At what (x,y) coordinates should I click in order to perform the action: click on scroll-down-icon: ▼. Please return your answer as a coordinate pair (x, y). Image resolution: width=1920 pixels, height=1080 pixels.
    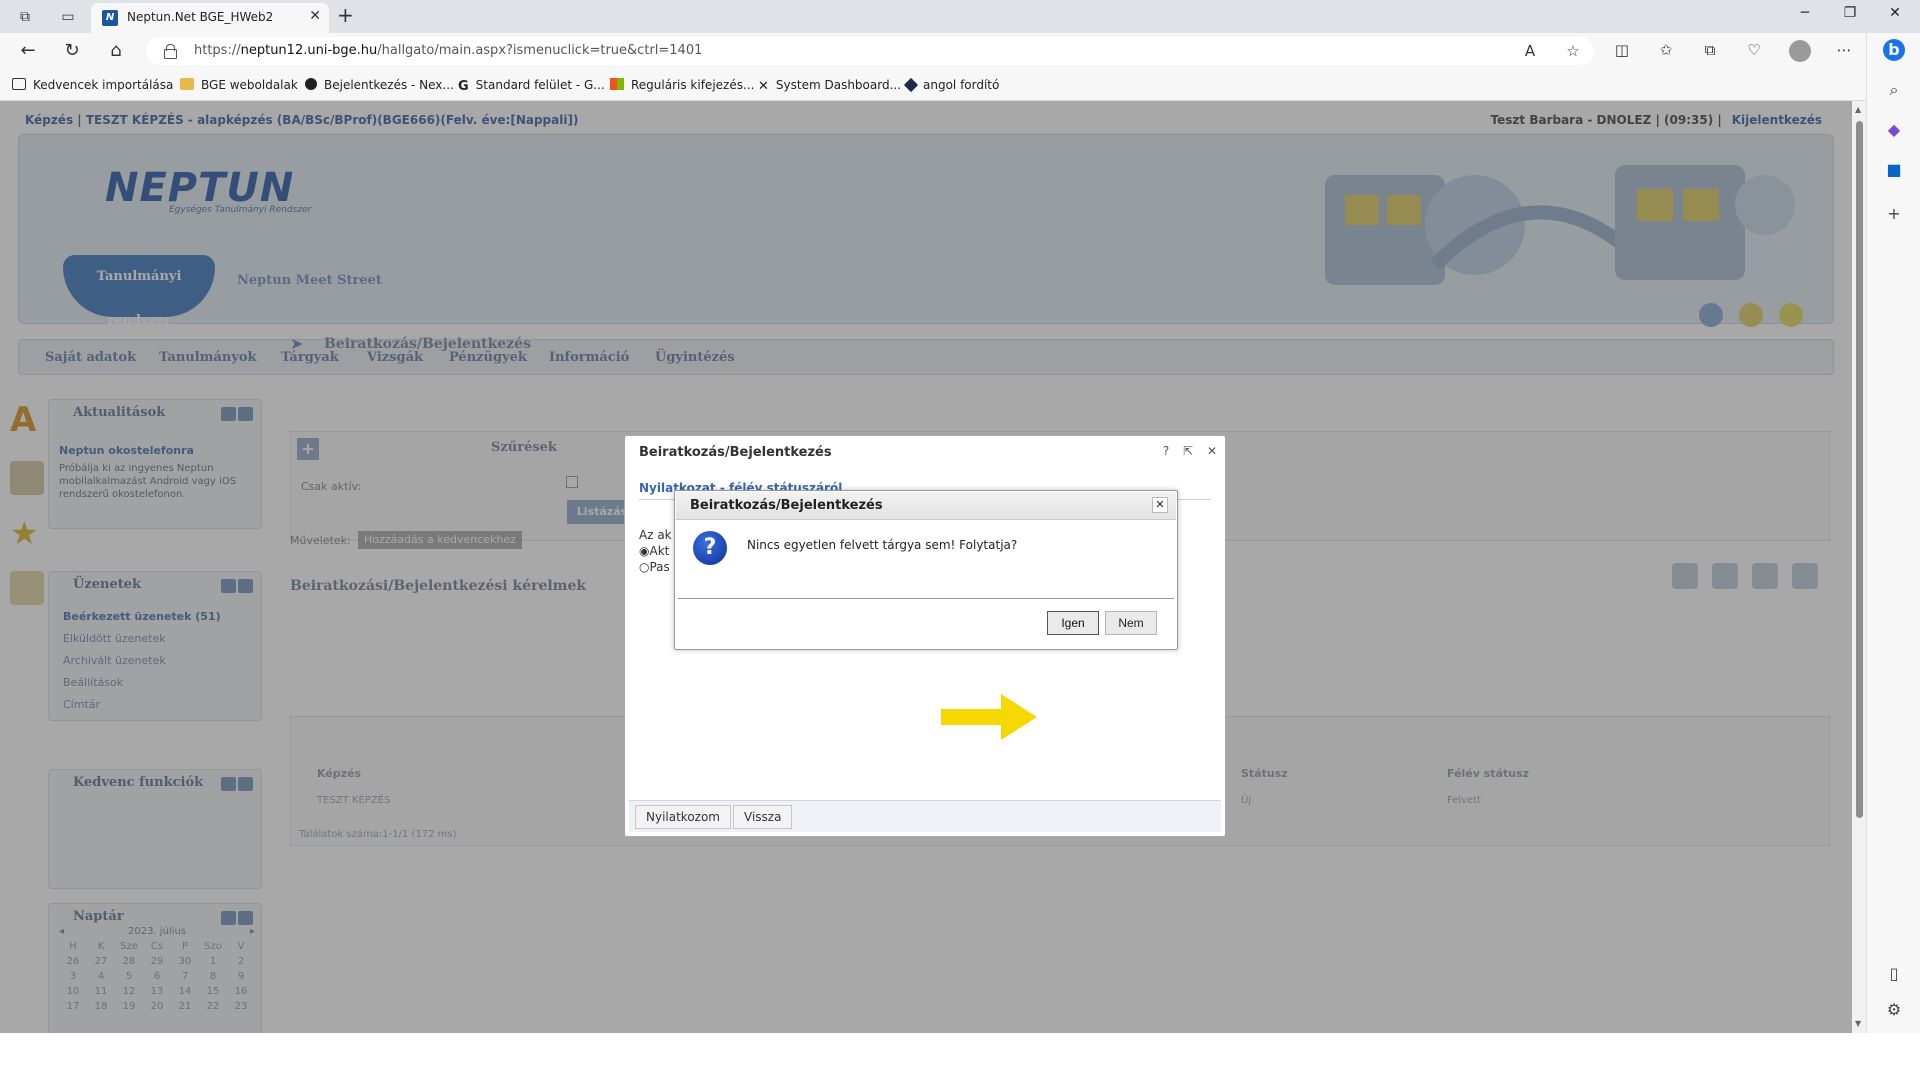
    Looking at the image, I should click on (1858, 1023).